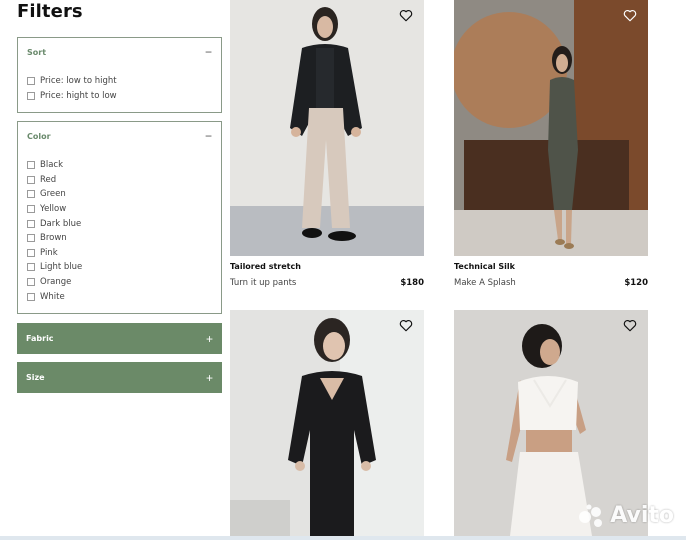 This screenshot has height=540, width=686. I want to click on color-option-white: White, so click(119, 296).